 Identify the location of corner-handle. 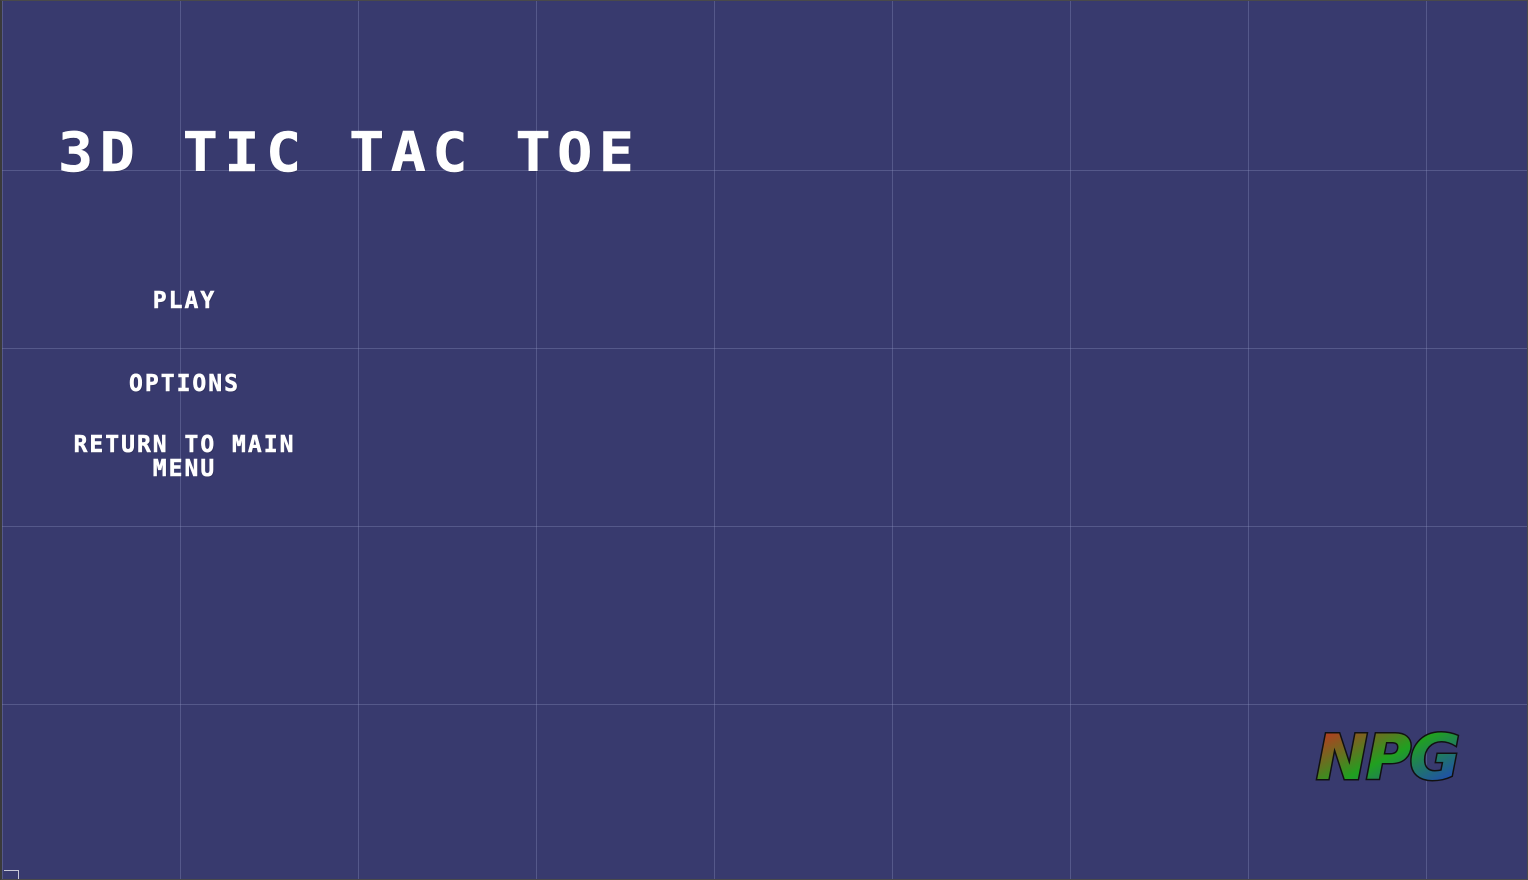
(11, 874).